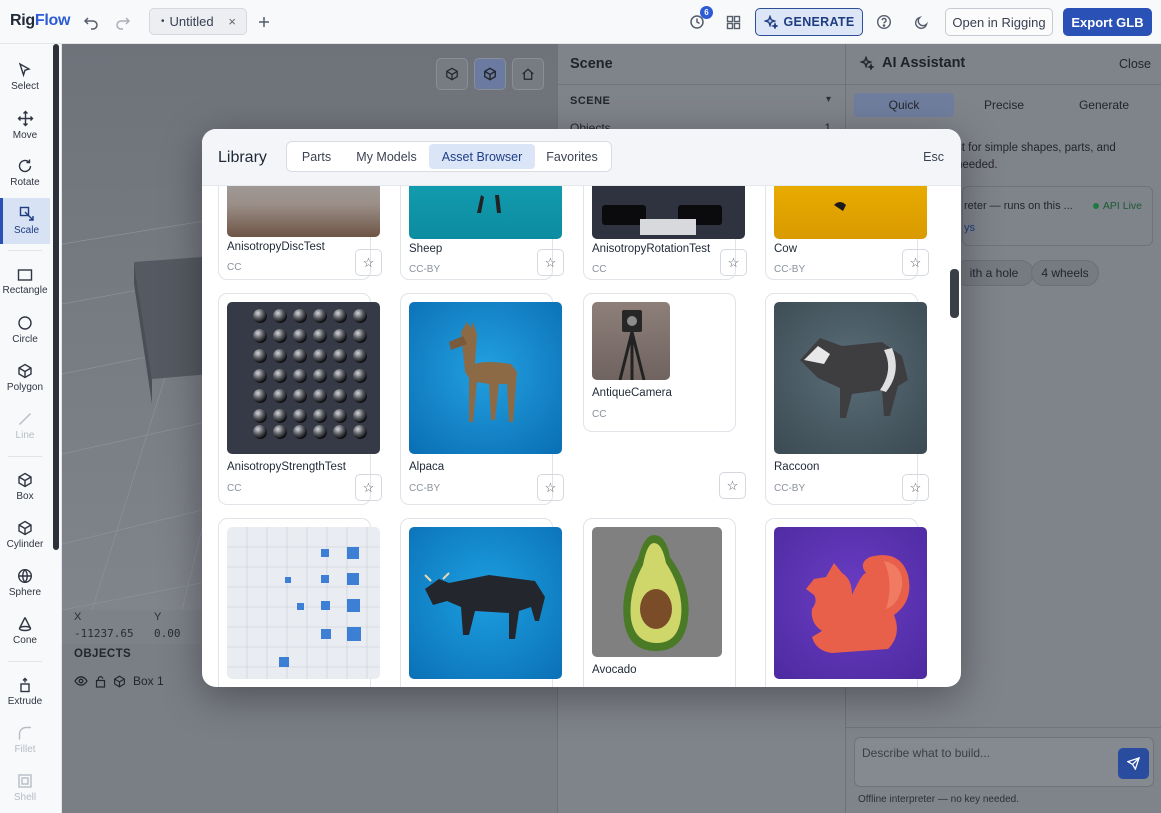  What do you see at coordinates (969, 228) in the screenshot?
I see `keys-link: ys` at bounding box center [969, 228].